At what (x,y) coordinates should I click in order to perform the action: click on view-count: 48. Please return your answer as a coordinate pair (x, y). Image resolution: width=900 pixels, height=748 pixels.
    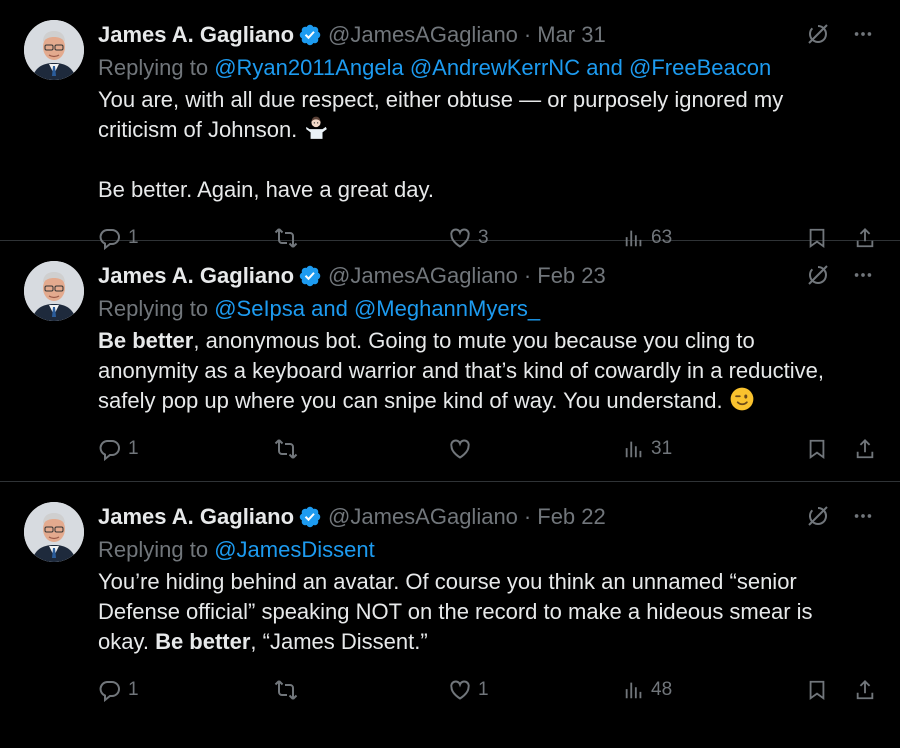
    Looking at the image, I should click on (662, 689).